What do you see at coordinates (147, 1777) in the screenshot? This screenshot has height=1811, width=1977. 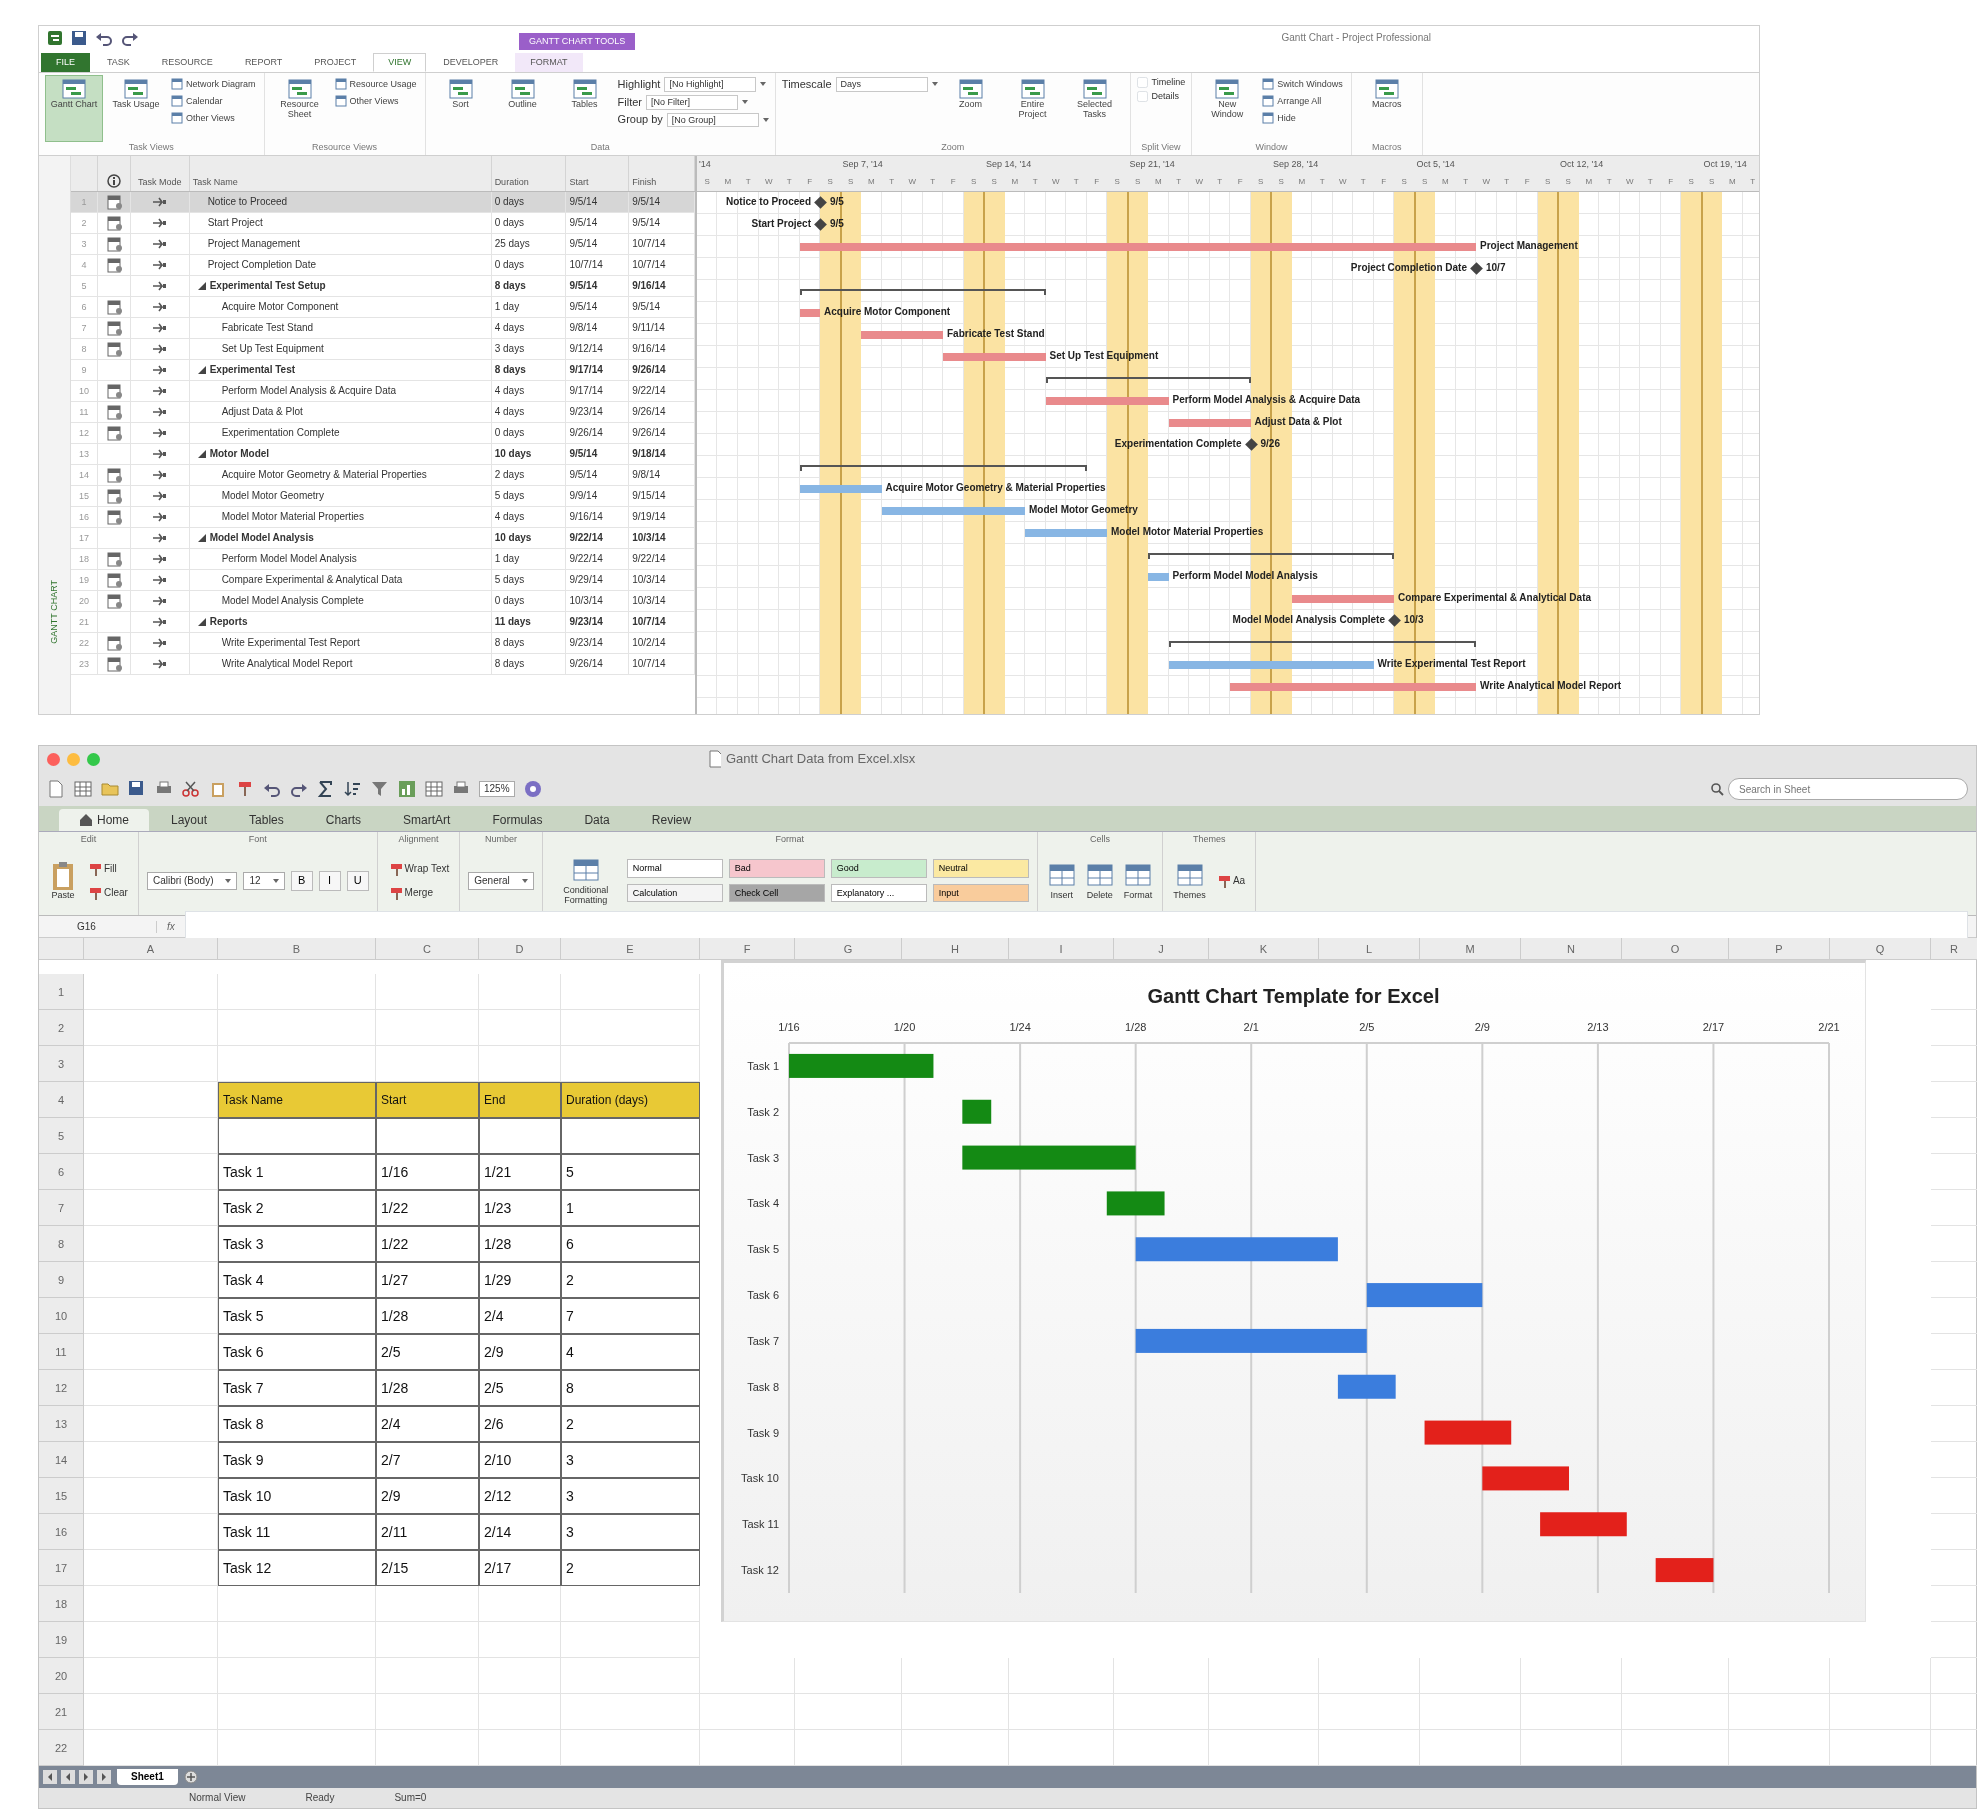 I see `sheet-tab: Sheet1` at bounding box center [147, 1777].